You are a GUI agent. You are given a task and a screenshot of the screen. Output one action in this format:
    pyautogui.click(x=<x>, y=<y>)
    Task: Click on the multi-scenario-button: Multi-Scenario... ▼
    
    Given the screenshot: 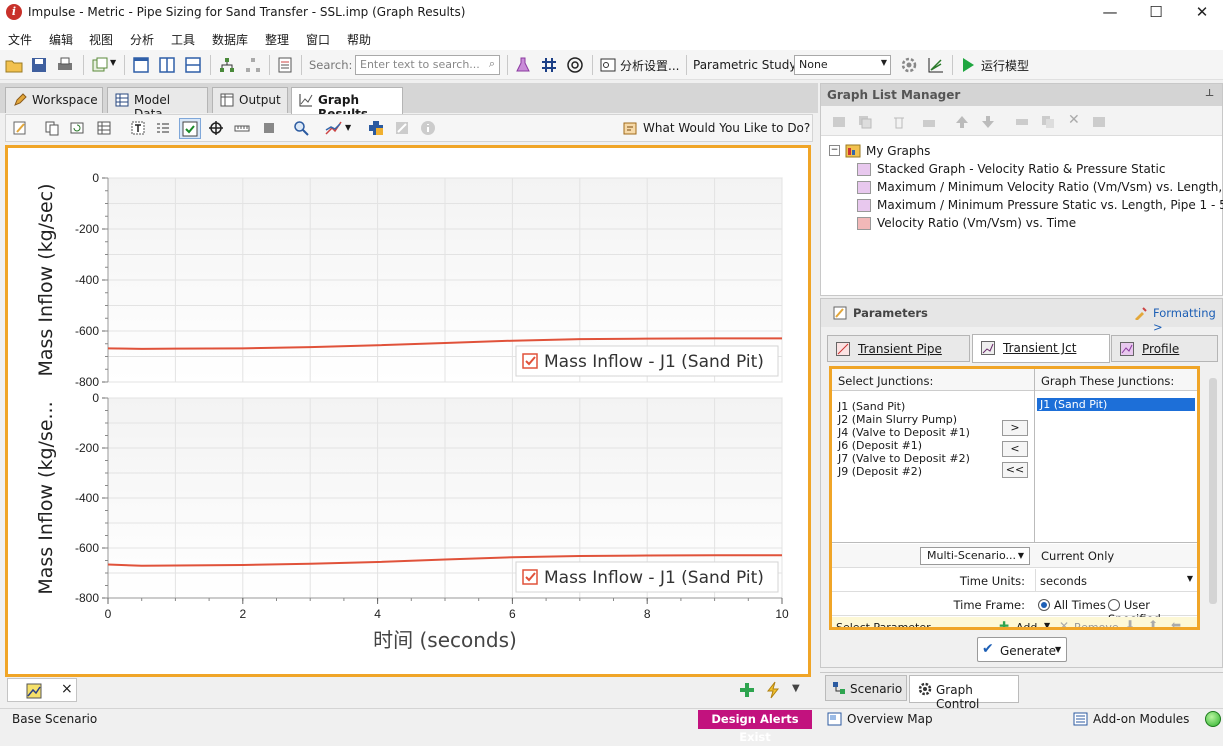 What is the action you would take?
    pyautogui.click(x=975, y=556)
    